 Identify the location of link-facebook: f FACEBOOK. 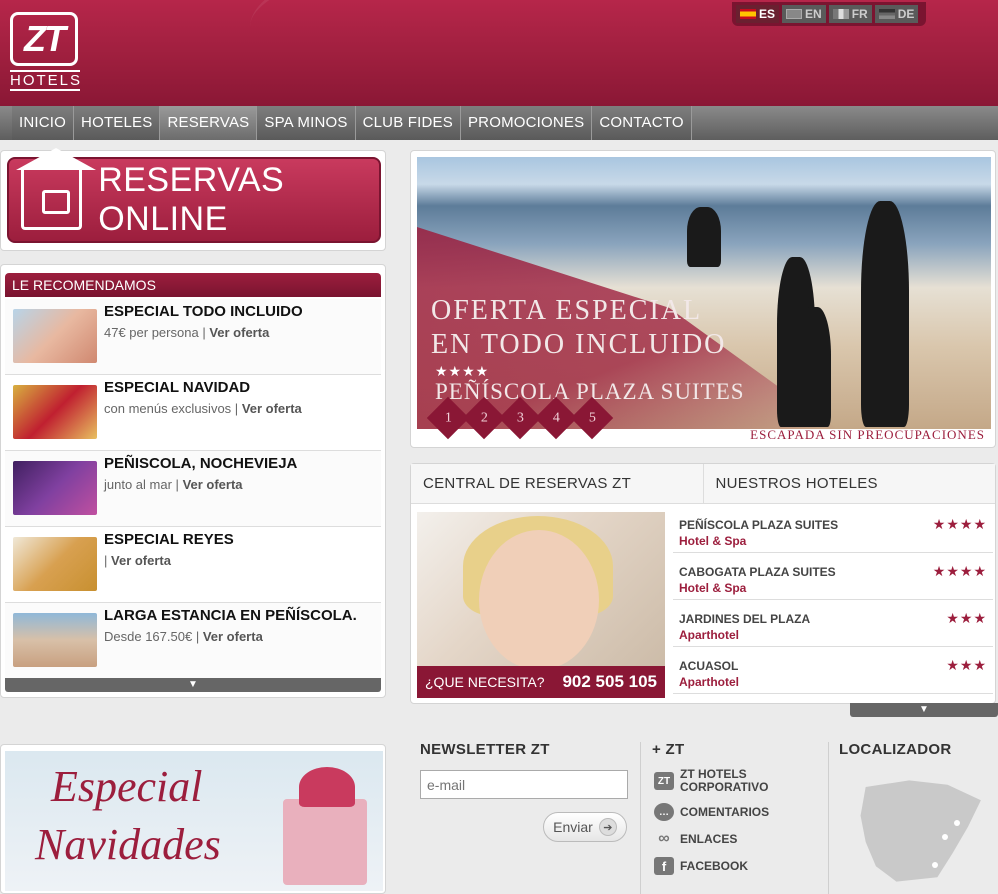
(712, 866).